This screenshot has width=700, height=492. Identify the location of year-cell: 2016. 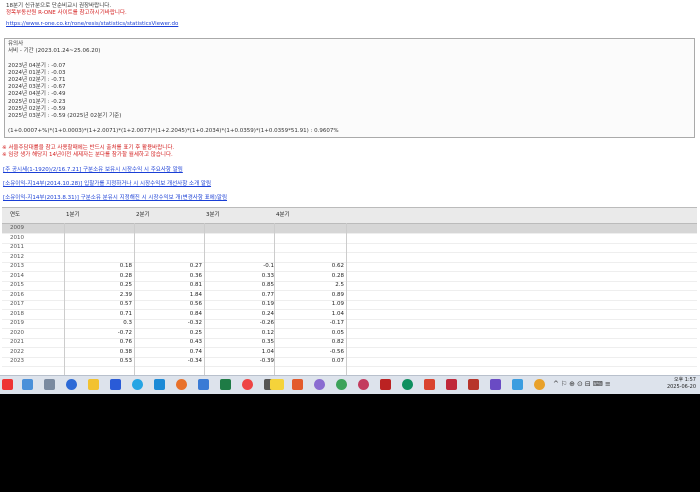
(17, 295).